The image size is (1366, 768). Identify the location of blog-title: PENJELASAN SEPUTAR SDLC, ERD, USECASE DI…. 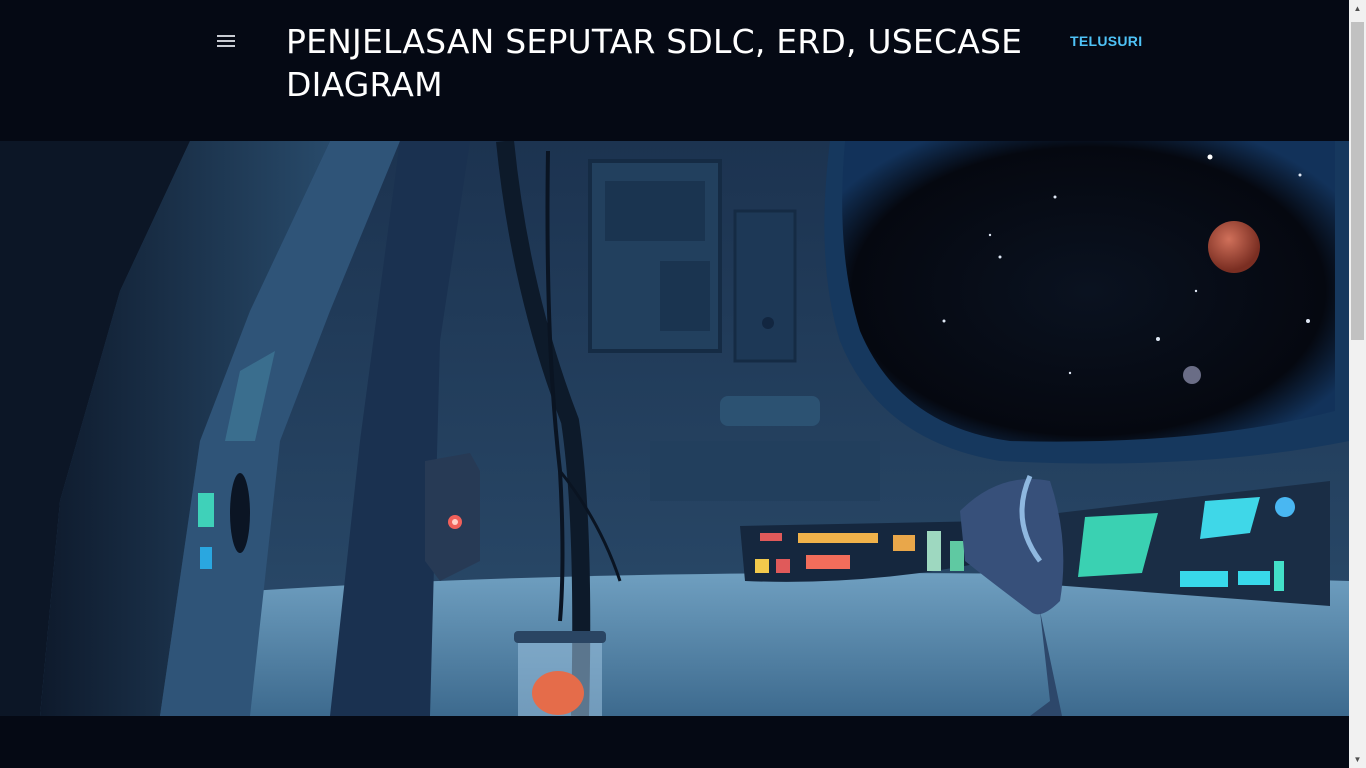
(666, 63).